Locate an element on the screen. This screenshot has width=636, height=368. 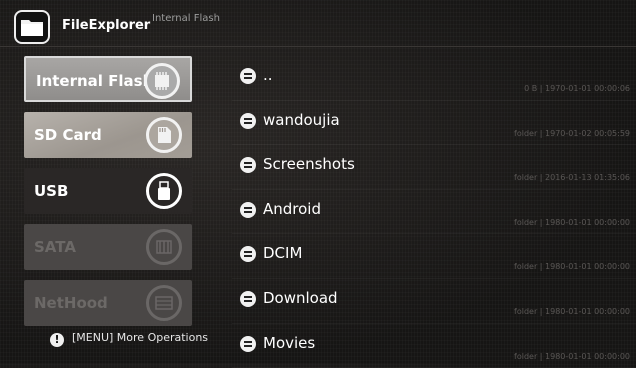
info-icon: ! is located at coordinates (57, 340).